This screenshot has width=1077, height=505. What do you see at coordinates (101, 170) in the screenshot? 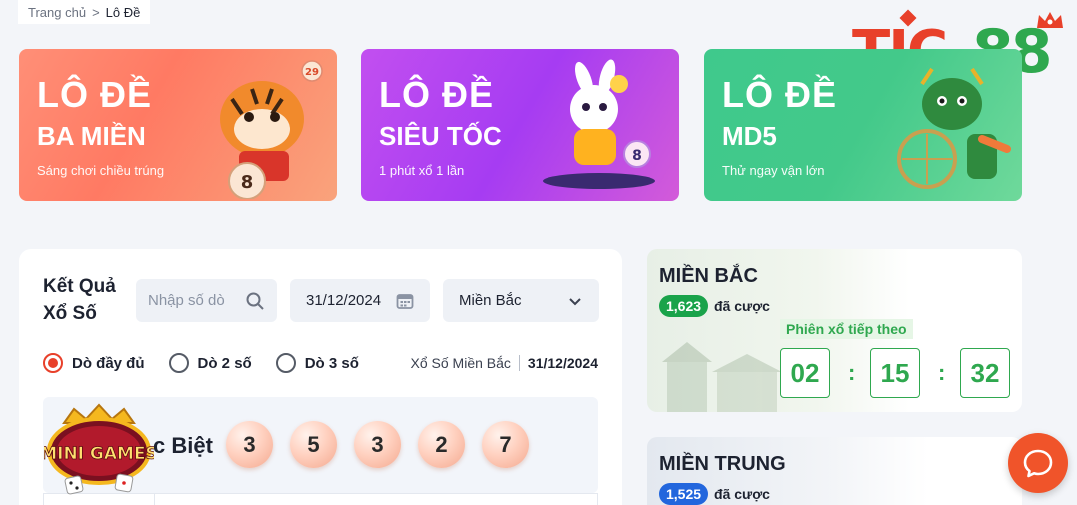
I see `banner-caption: Sáng chơi chiều trúng` at bounding box center [101, 170].